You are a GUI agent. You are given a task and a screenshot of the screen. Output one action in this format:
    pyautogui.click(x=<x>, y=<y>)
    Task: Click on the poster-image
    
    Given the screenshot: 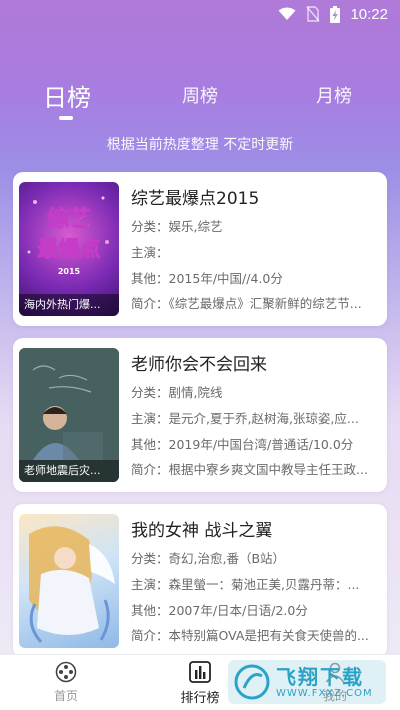 What is the action you would take?
    pyautogui.click(x=69, y=581)
    